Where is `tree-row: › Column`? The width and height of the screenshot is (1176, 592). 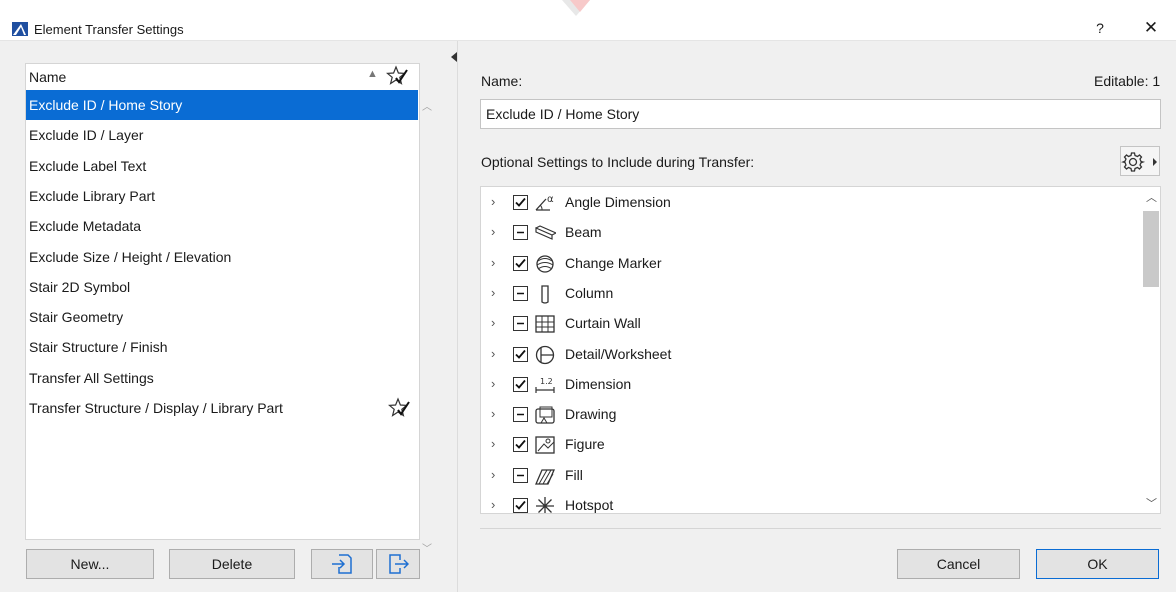
tree-row: › Column is located at coordinates (811, 294).